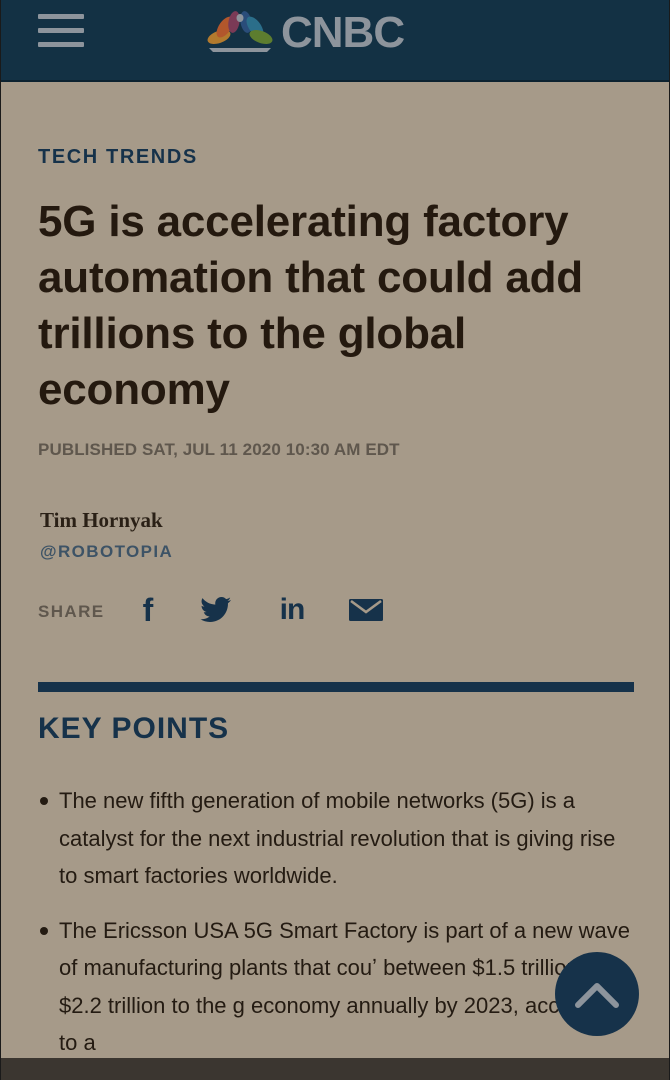  I want to click on published-timestamp: PUBLISHED SAT, JUL 11 2020 10:30 AM EDT, so click(219, 449).